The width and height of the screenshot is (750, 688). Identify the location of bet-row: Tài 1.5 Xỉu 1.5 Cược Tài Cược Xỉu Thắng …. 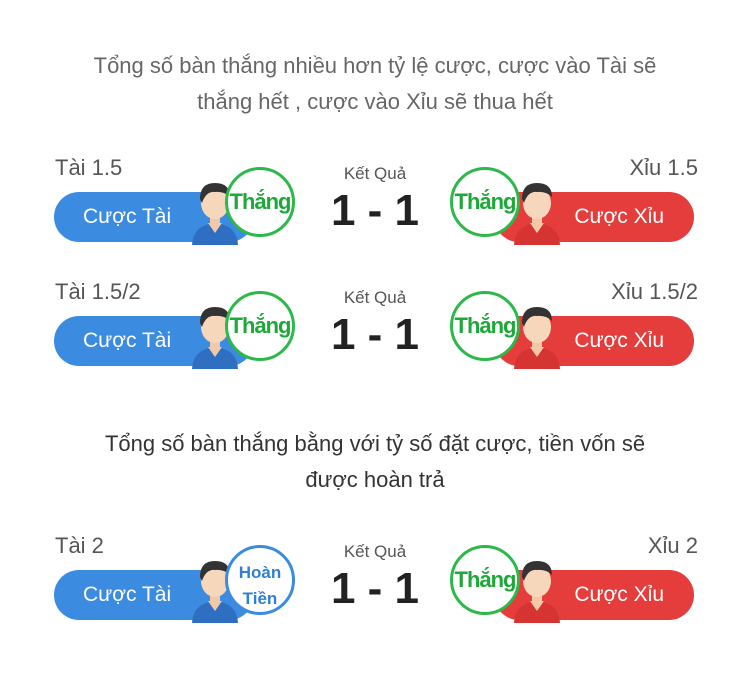
(375, 205).